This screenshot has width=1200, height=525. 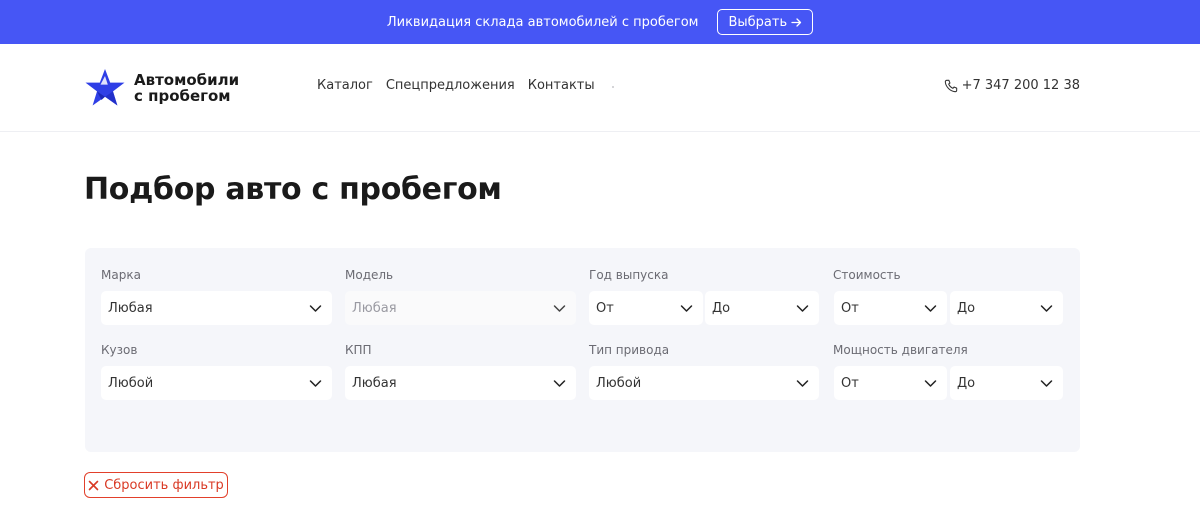 What do you see at coordinates (131, 383) in the screenshot?
I see `body-value: Любой` at bounding box center [131, 383].